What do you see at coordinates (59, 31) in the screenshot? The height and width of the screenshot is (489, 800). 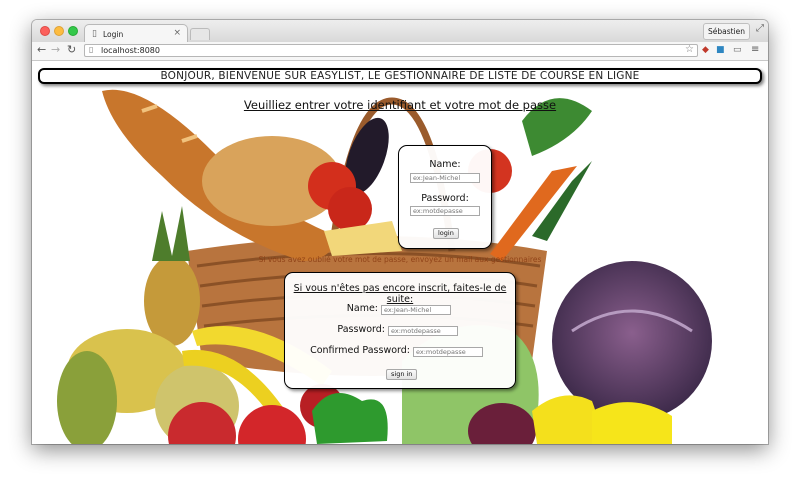 I see `minimize-window-button` at bounding box center [59, 31].